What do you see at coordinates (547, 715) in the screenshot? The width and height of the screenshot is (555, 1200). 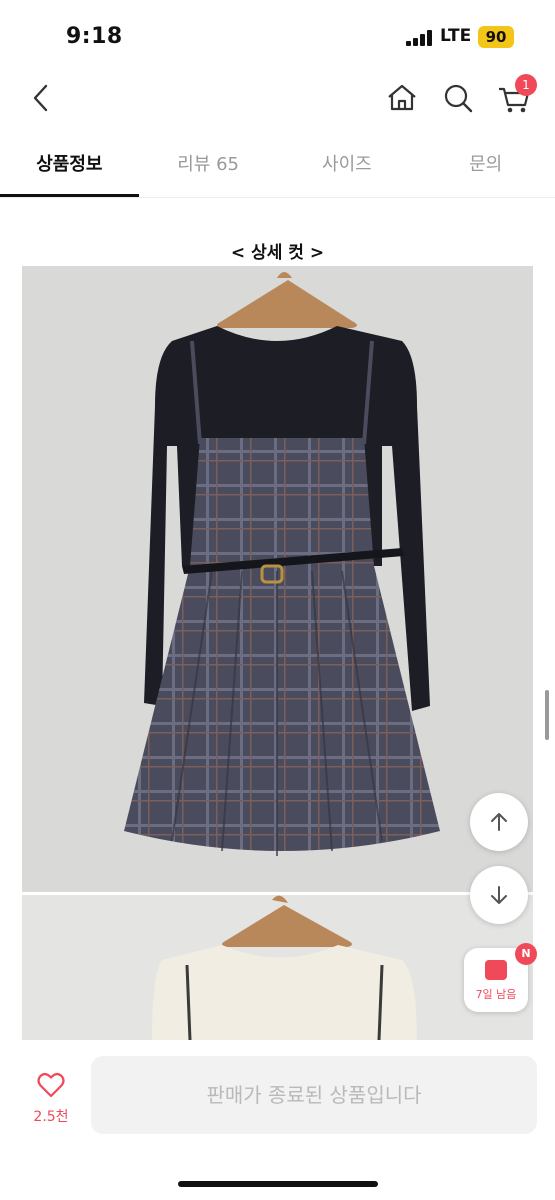 I see `scrollbar` at bounding box center [547, 715].